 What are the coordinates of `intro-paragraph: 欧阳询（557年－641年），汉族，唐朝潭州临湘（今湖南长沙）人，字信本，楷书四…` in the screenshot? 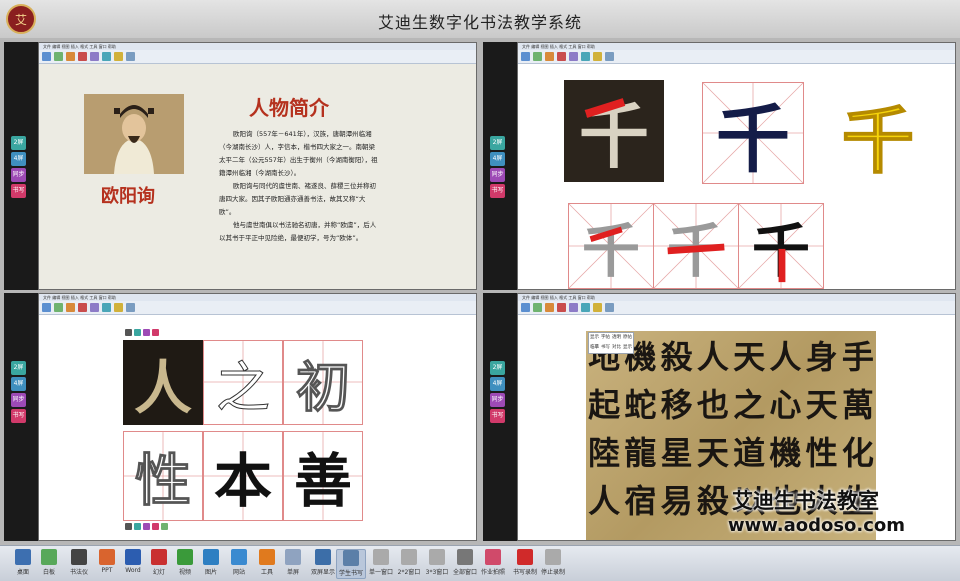 It's located at (298, 153).